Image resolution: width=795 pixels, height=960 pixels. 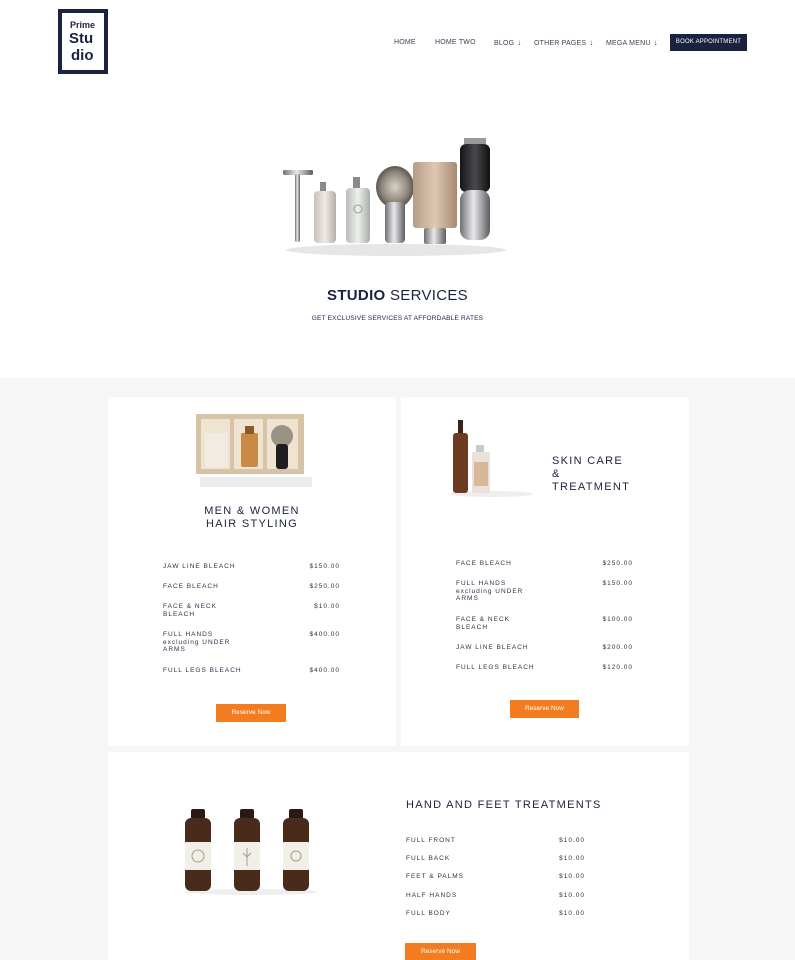 I want to click on card-title: MEN & WOMEN HAIR STYLING, so click(x=252, y=518).